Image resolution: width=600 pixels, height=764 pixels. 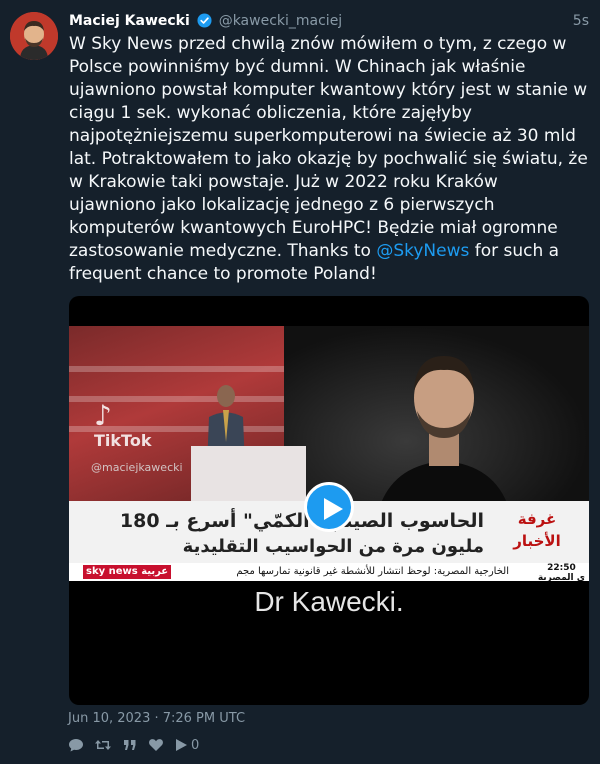 What do you see at coordinates (156, 718) in the screenshot?
I see `tweet-timestamp: Jun 10, 2023 · 7:26 PM UTC` at bounding box center [156, 718].